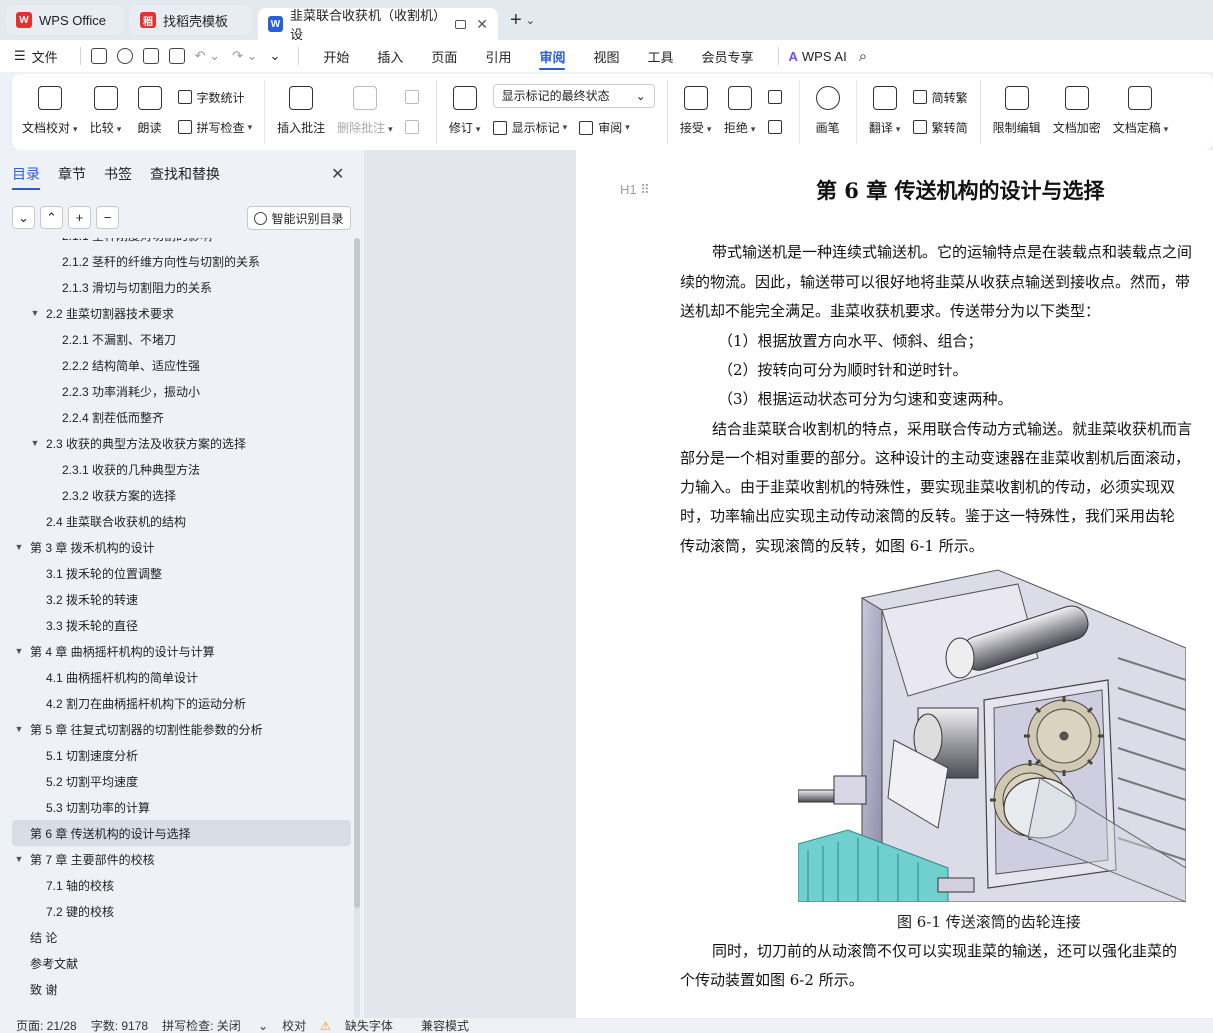 The image size is (1213, 1033). I want to click on toc-item: ▼ 第 7 章 主要部件的校核, so click(181, 859).